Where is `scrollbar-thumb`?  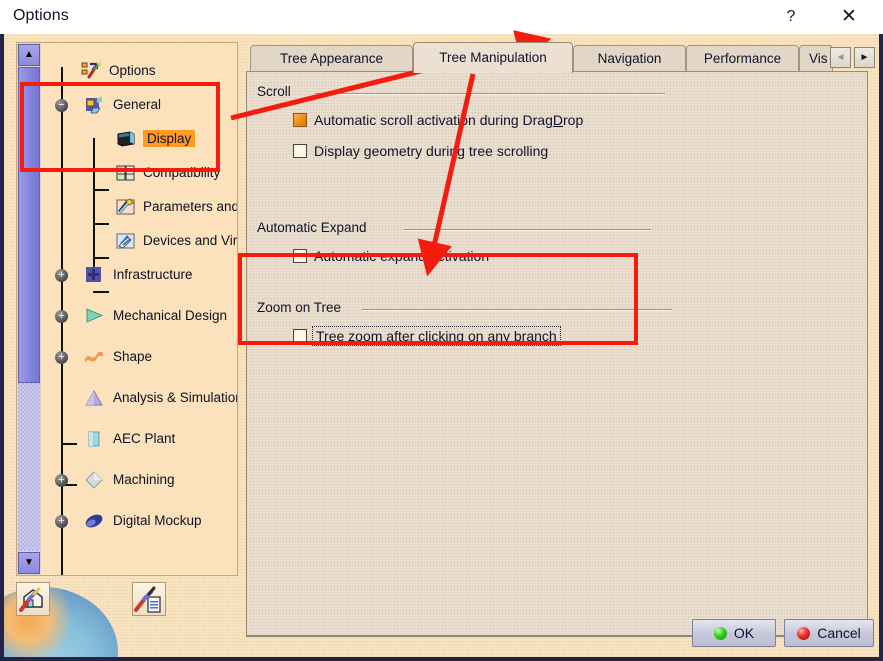
scrollbar-thumb is located at coordinates (29, 225).